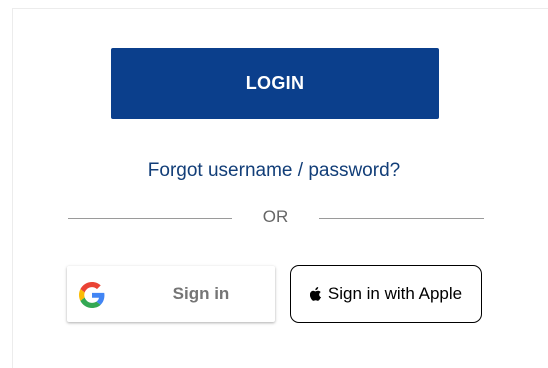 The image size is (548, 368). What do you see at coordinates (150, 218) in the screenshot?
I see `divider-line-left` at bounding box center [150, 218].